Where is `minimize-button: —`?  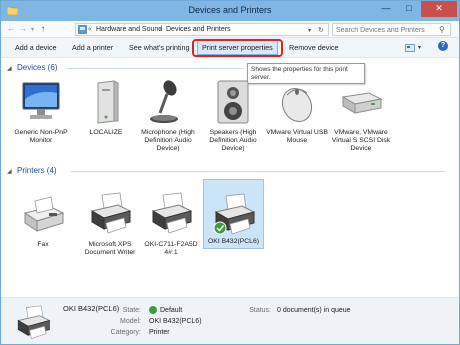
minimize-button: — is located at coordinates (386, 9).